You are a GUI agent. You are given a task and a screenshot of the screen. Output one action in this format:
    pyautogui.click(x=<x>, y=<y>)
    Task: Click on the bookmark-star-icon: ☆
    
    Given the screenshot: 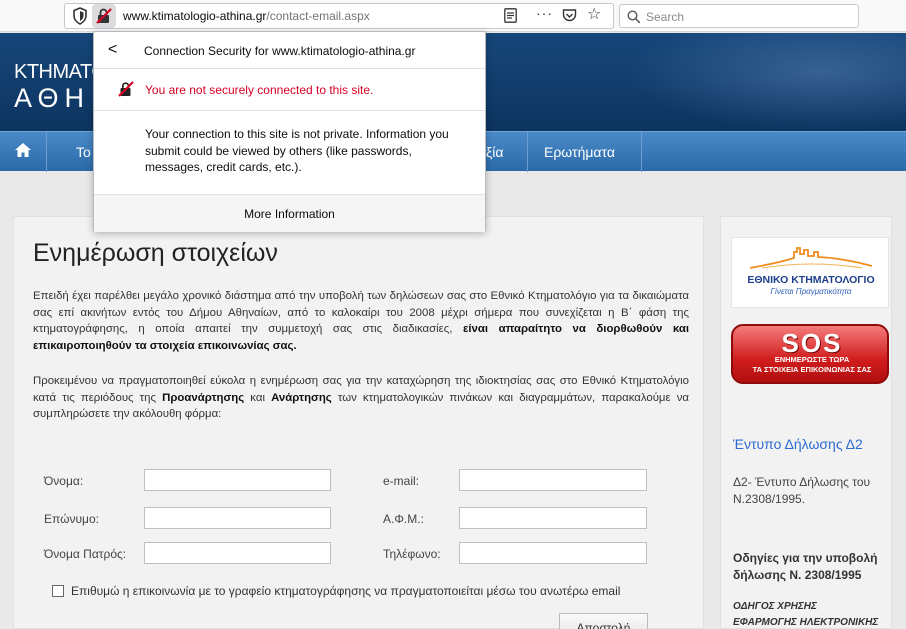 What is the action you would take?
    pyautogui.click(x=594, y=14)
    